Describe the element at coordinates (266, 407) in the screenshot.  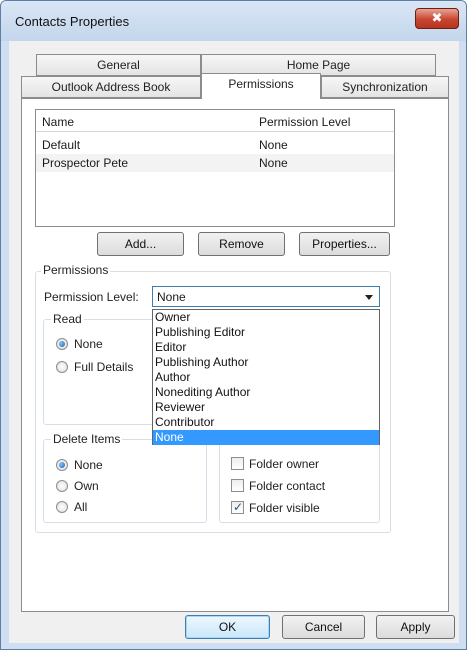
I see `dropdown-option-reviewer: Reviewer` at that location.